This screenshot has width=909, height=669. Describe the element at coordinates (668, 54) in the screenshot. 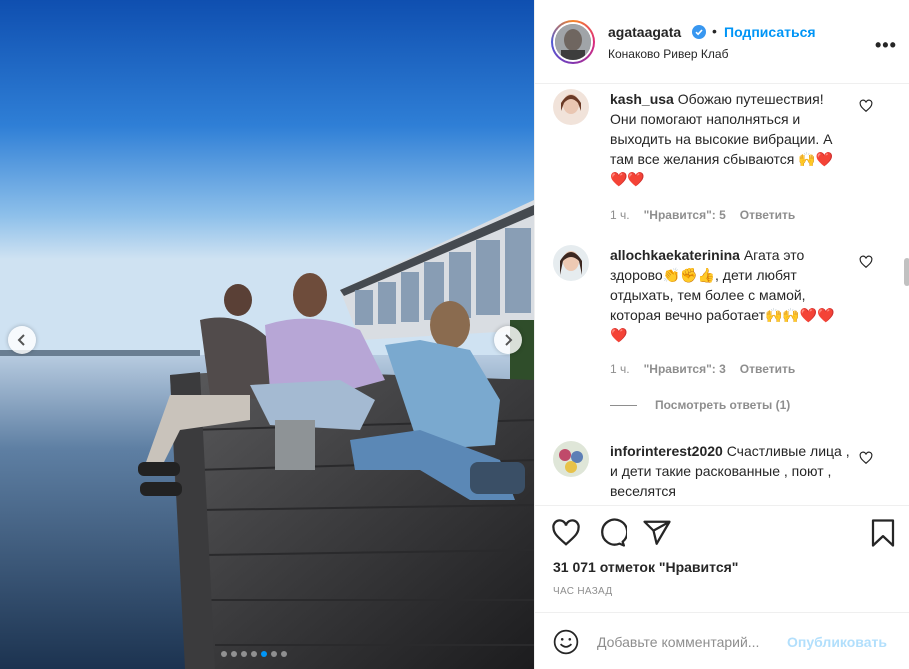

I see `post-location: Конаково Ривер Клаб` at that location.